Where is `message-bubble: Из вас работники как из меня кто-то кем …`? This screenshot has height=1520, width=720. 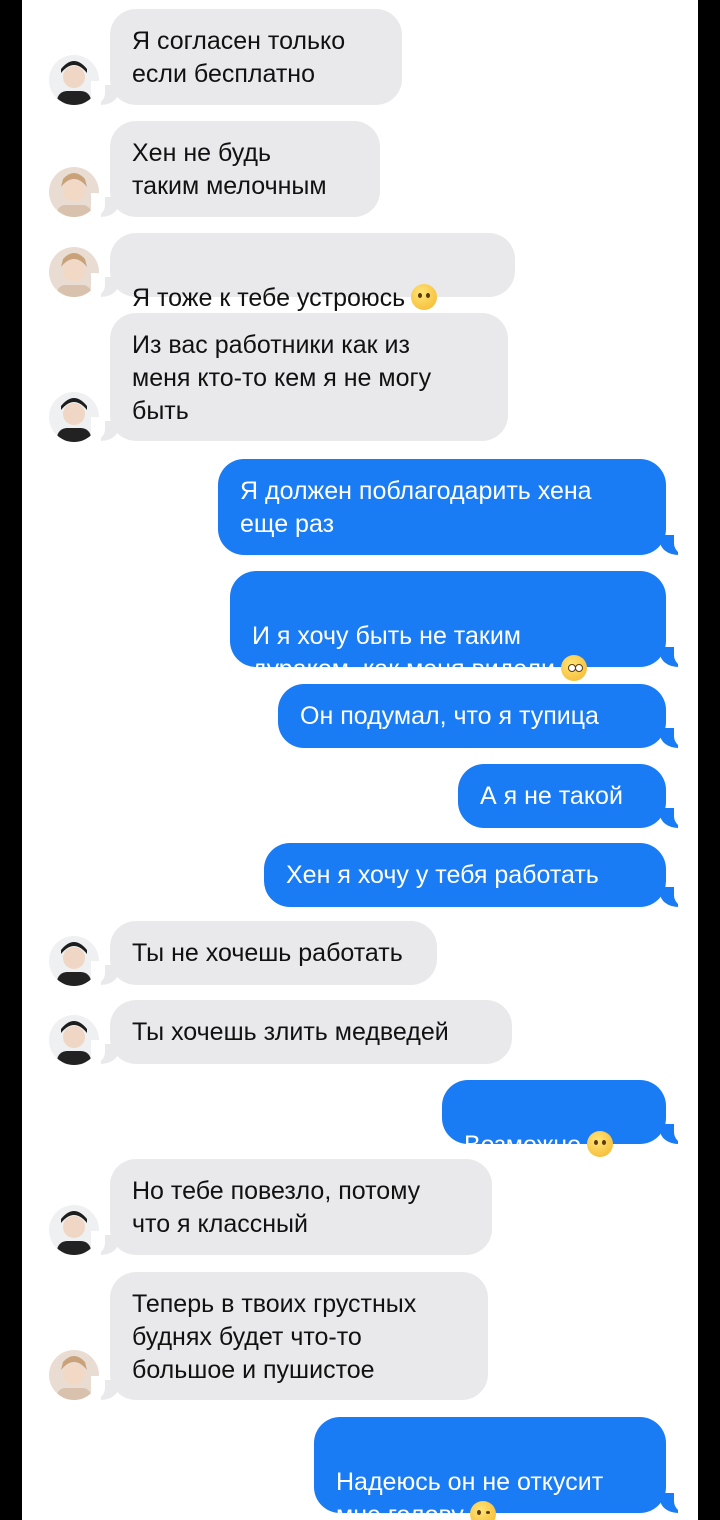 message-bubble: Из вас работники как из меня кто-то кем … is located at coordinates (309, 377).